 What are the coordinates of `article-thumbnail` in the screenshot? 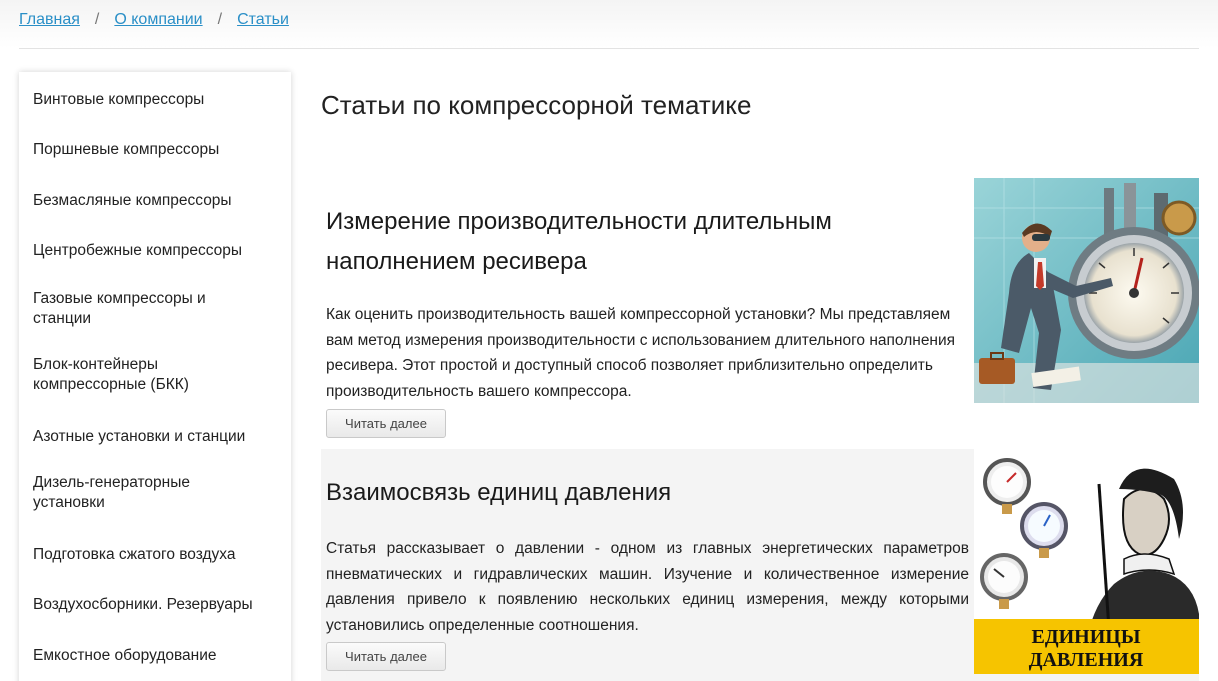 It's located at (1086, 290).